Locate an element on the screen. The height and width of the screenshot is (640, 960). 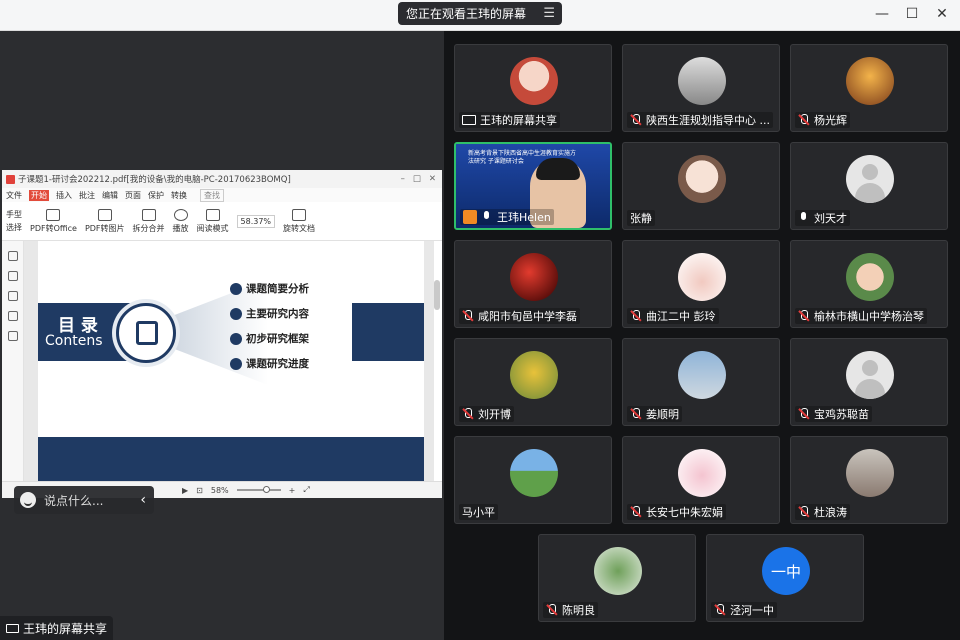
participant-tile: 陈明良 is located at coordinates (617, 578).